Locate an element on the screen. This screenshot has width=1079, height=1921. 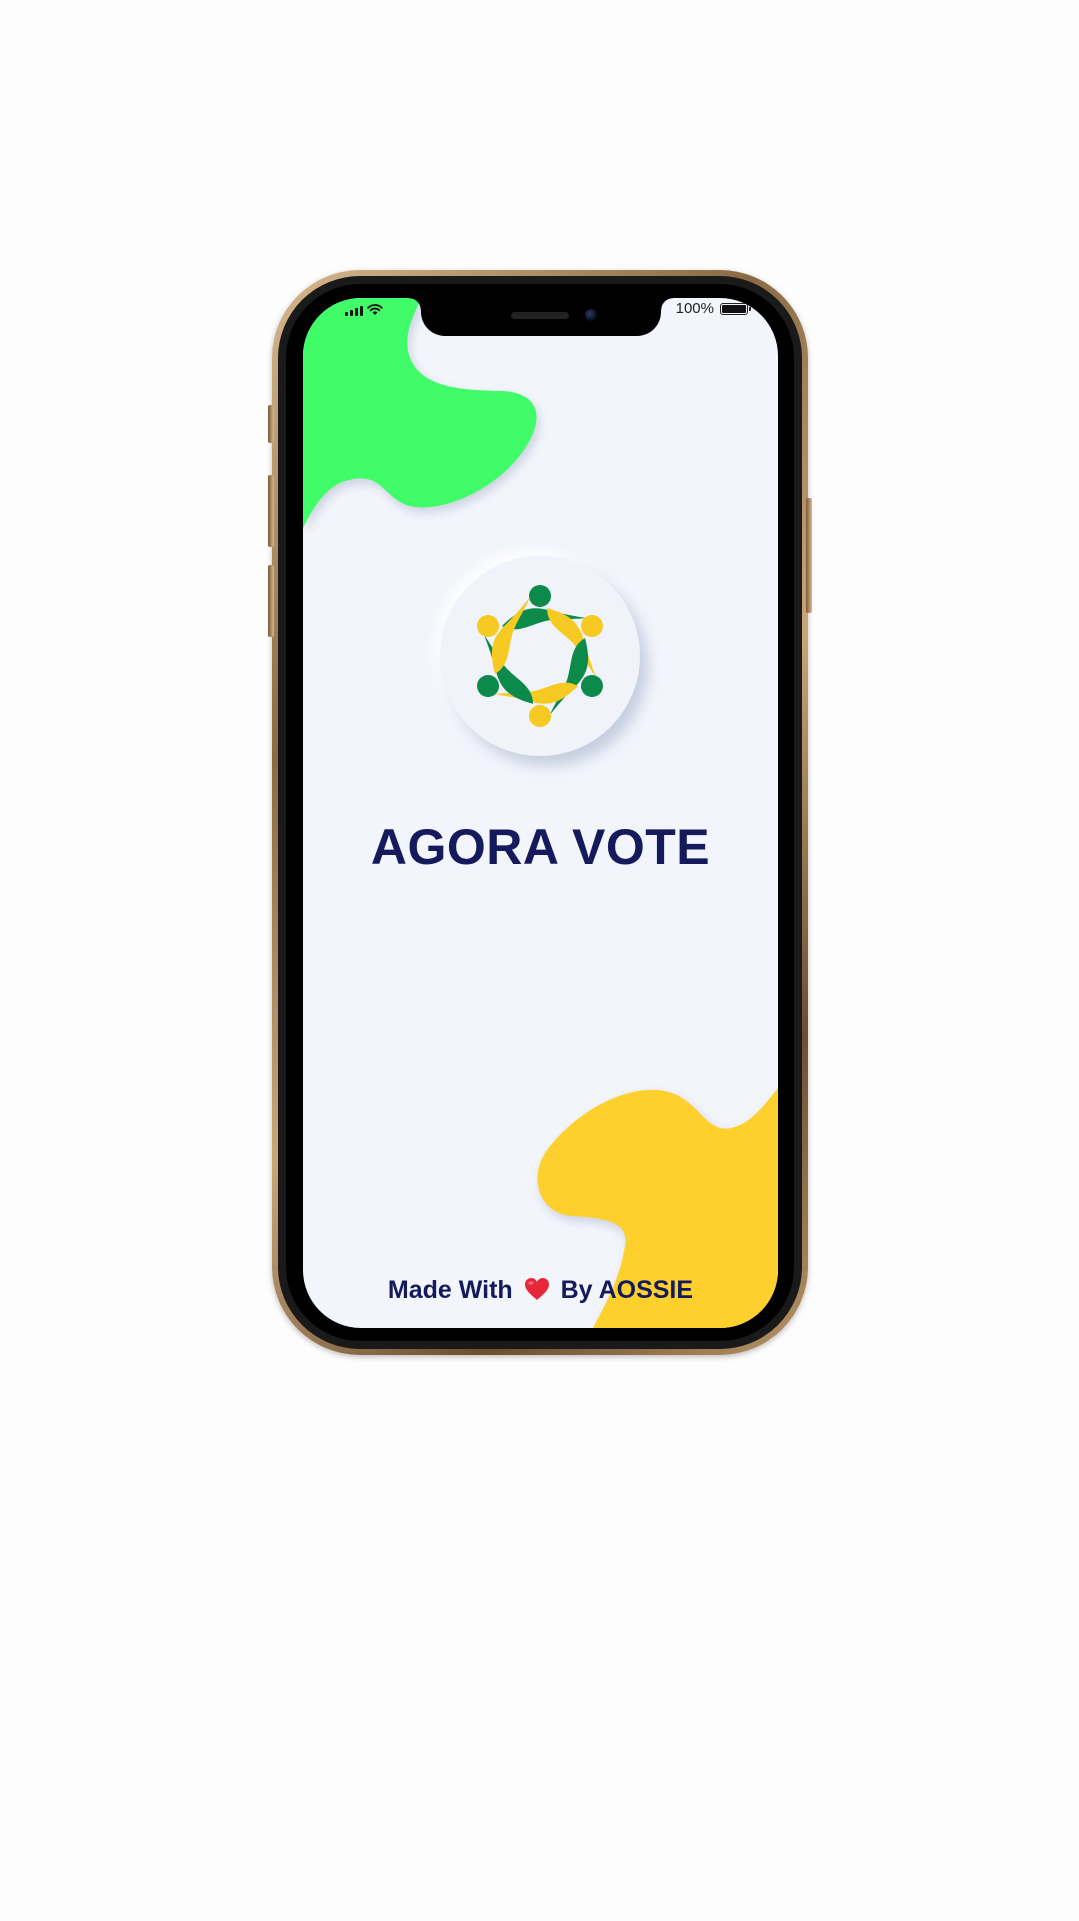
mute-switch is located at coordinates (271, 424).